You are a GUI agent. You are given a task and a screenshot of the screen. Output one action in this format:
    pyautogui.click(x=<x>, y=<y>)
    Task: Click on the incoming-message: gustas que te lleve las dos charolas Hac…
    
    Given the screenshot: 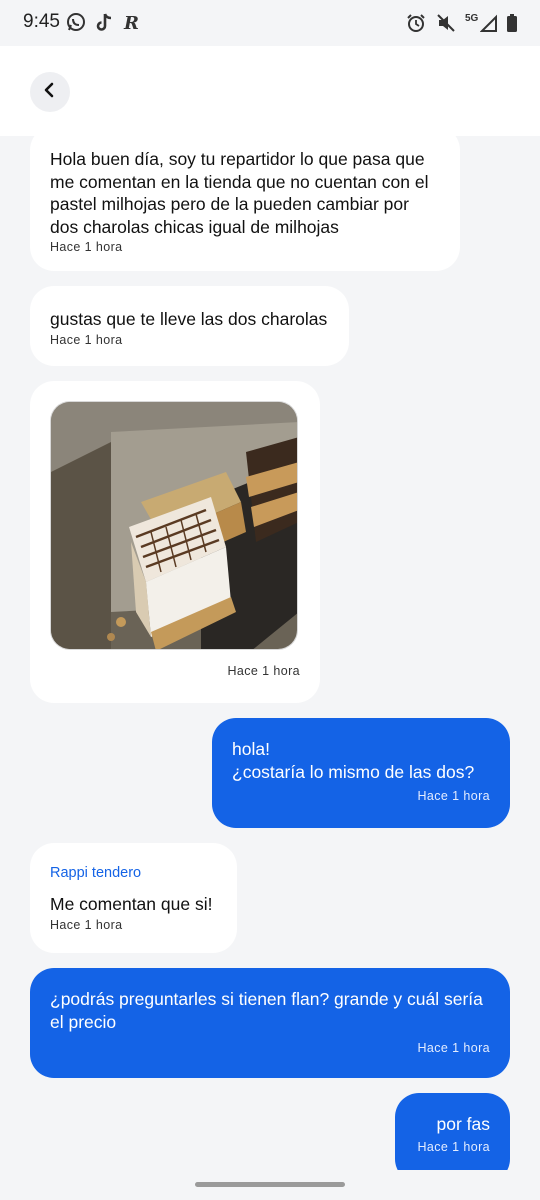 What is the action you would take?
    pyautogui.click(x=189, y=326)
    